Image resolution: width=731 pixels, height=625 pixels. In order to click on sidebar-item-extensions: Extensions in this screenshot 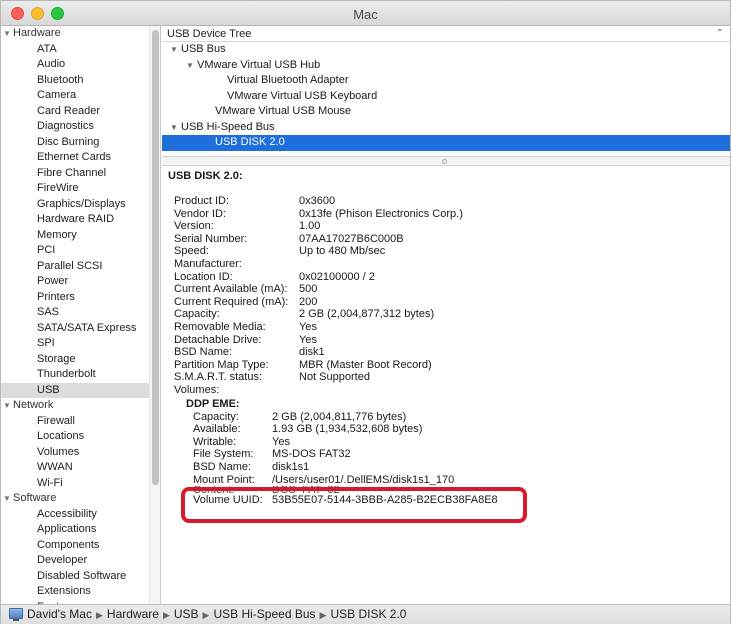, I will do `click(80, 592)`.